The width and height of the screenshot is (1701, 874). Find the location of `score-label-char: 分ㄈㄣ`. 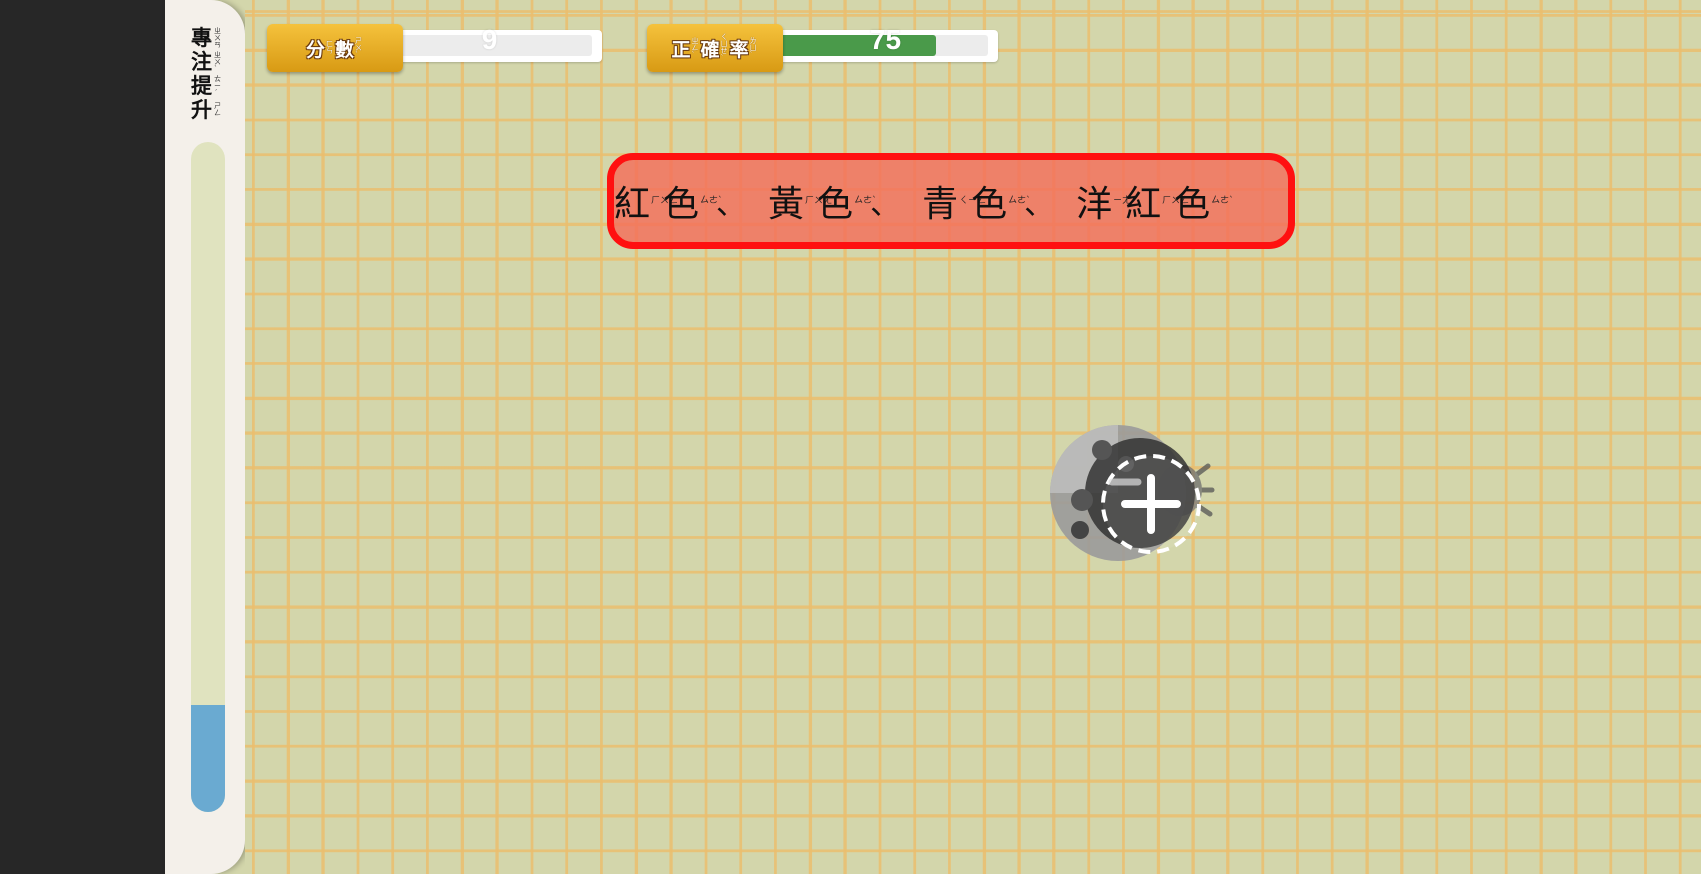

score-label-char: 分ㄈㄣ is located at coordinates (320, 48).